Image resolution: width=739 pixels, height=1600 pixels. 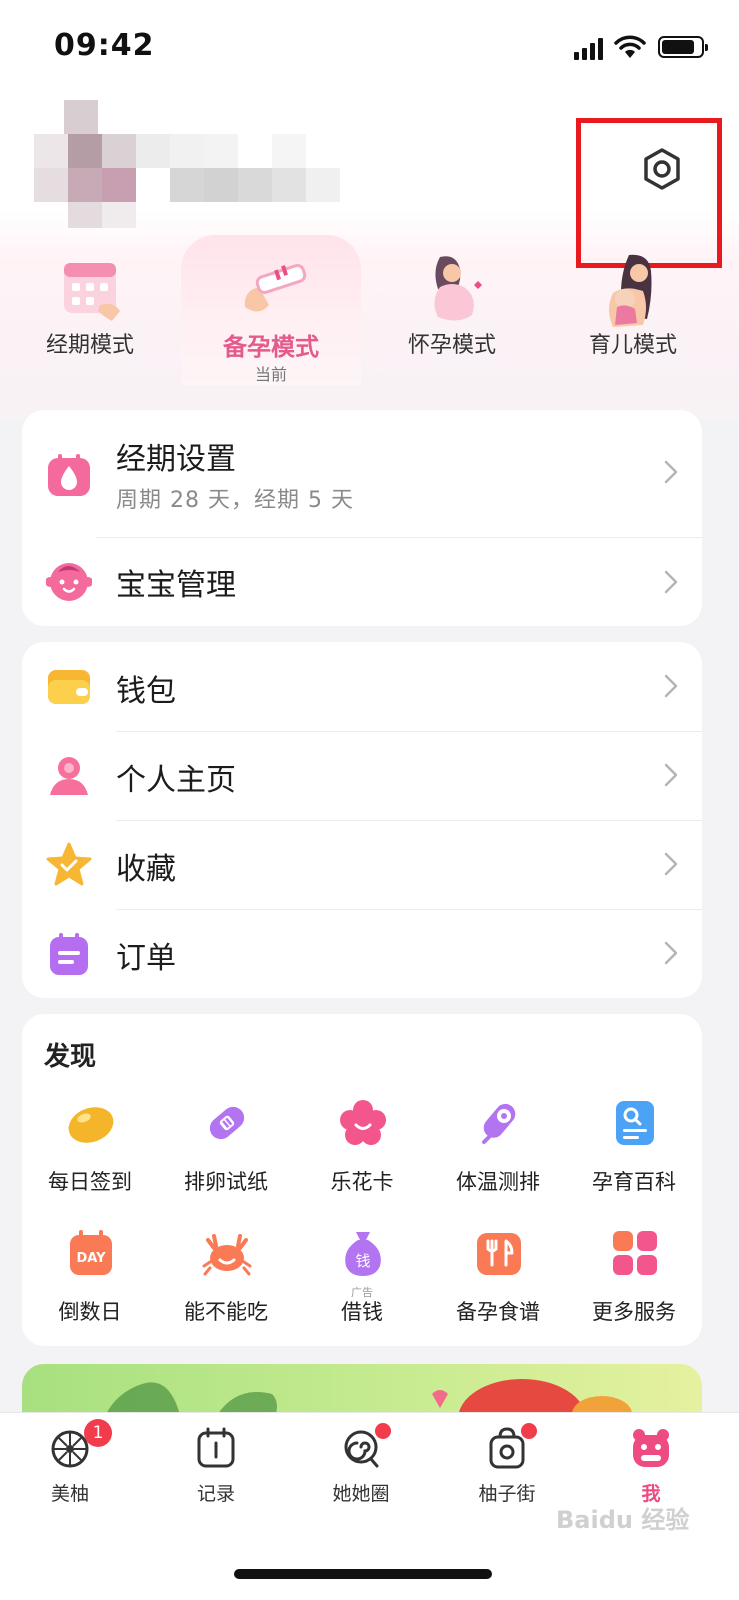 I want to click on grid-label: 更多服务, so click(x=634, y=1312).